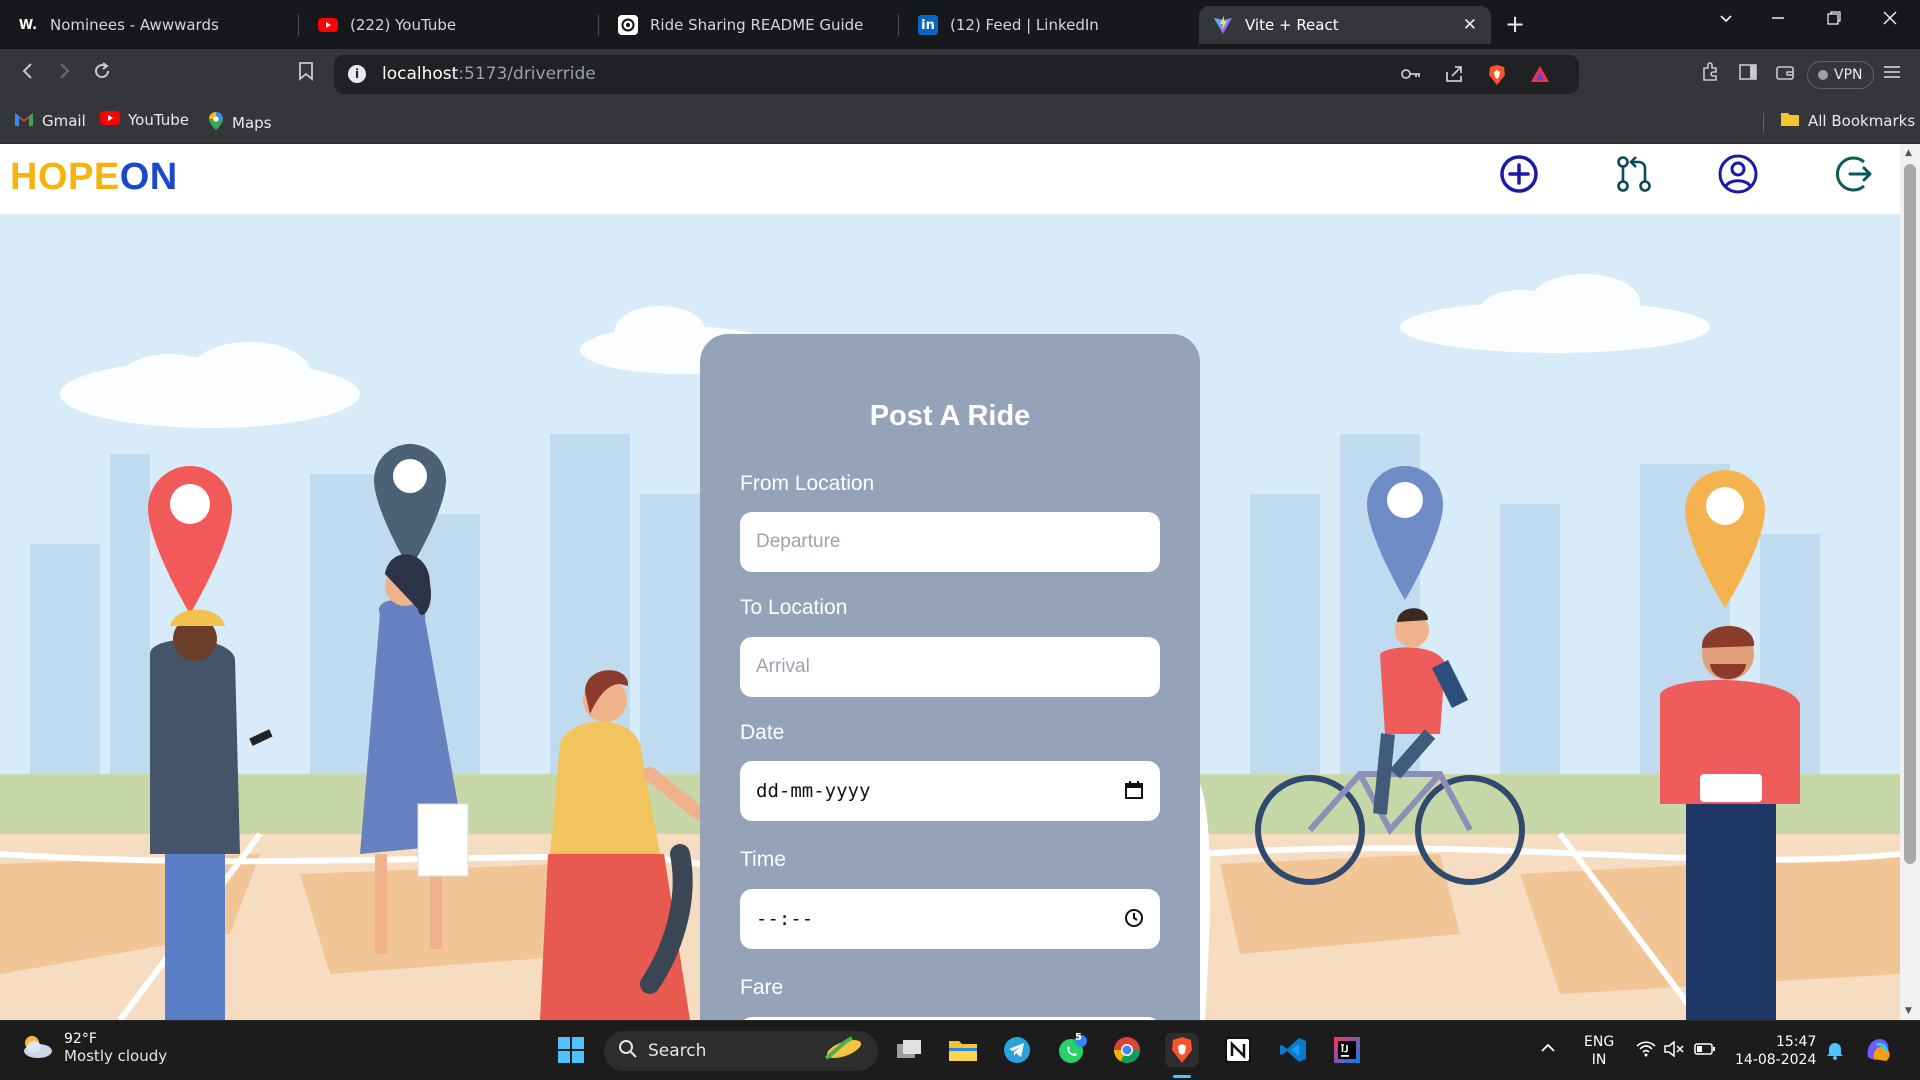 This screenshot has width=1920, height=1080. I want to click on telegram-icon, so click(1017, 1050).